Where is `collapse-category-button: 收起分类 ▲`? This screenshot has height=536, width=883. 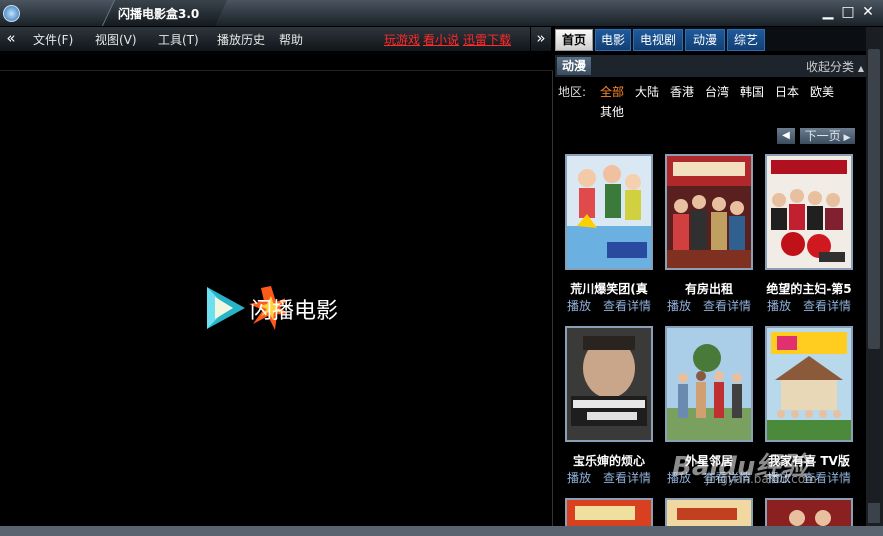
collapse-category-button: 收起分类 ▲ is located at coordinates (835, 66).